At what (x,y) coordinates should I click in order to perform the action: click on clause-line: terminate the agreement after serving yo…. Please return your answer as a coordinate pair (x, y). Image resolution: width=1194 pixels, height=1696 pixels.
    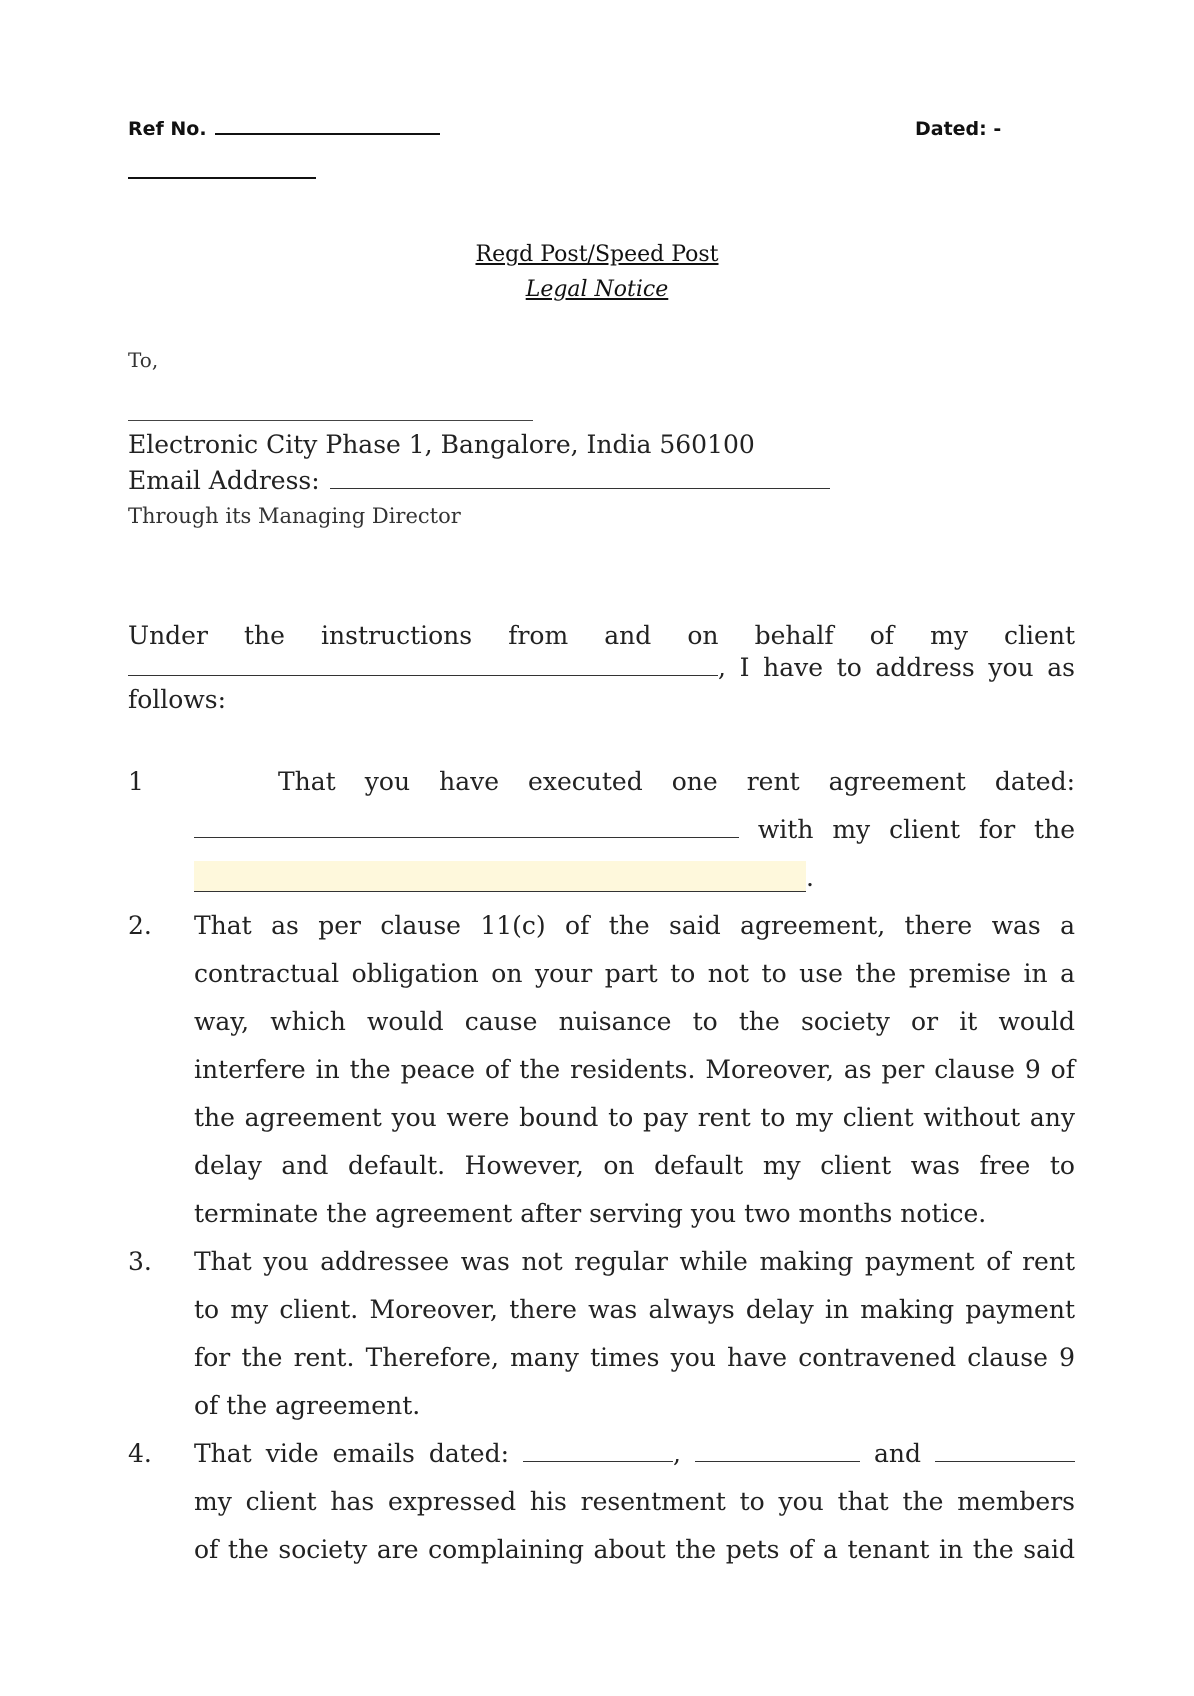
    Looking at the image, I should click on (590, 1213).